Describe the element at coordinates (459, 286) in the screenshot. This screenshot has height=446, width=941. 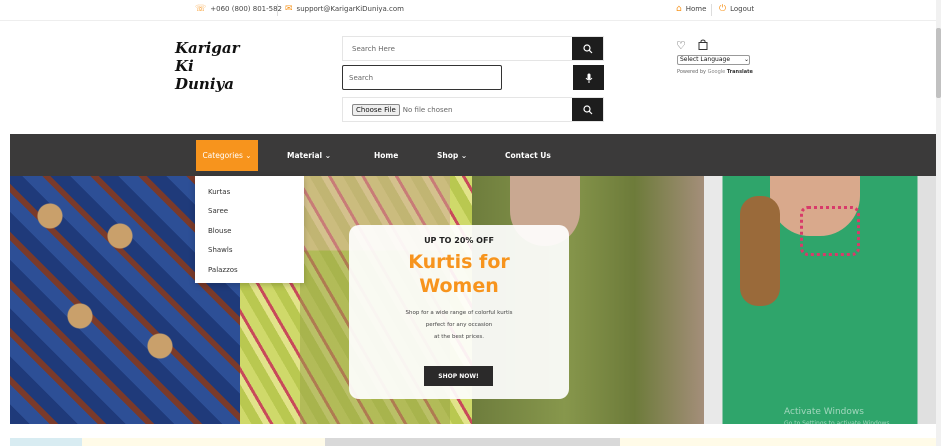
I see `promo-title-line: Women` at that location.